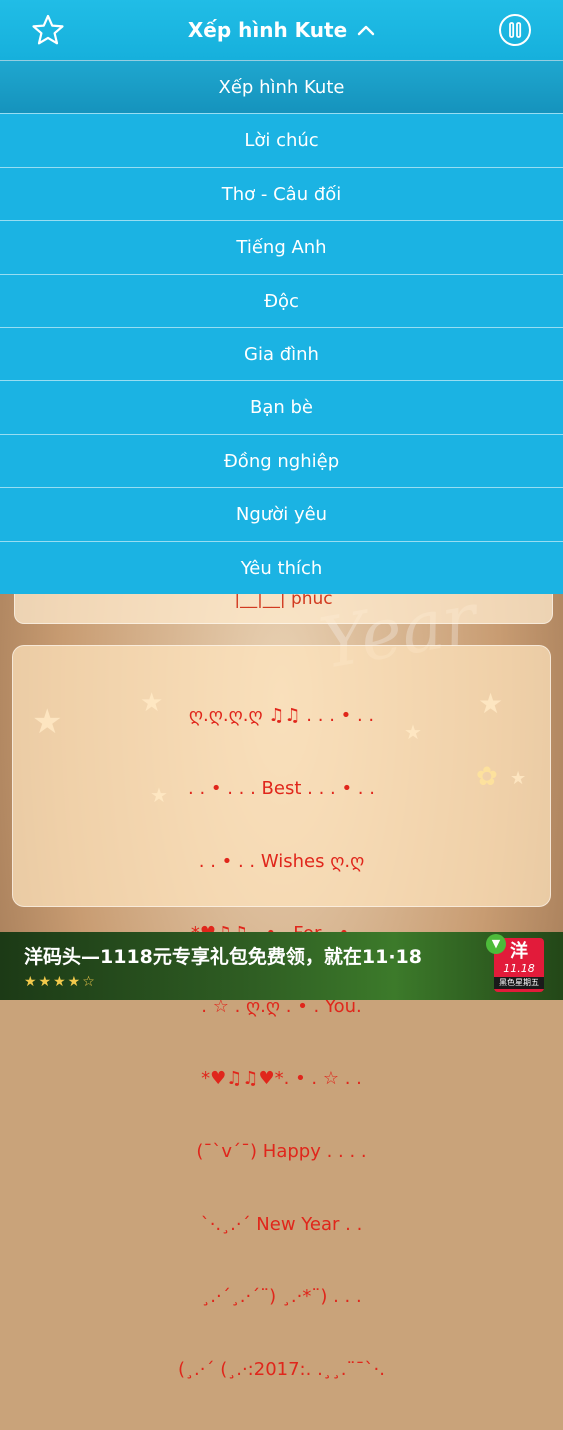 The image size is (563, 1430). What do you see at coordinates (281, 193) in the screenshot?
I see `menu-item-tho-cau-doi: Thơ - Câu đối` at bounding box center [281, 193].